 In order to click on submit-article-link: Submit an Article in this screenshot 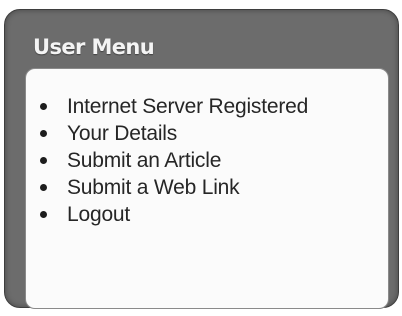, I will do `click(144, 161)`.